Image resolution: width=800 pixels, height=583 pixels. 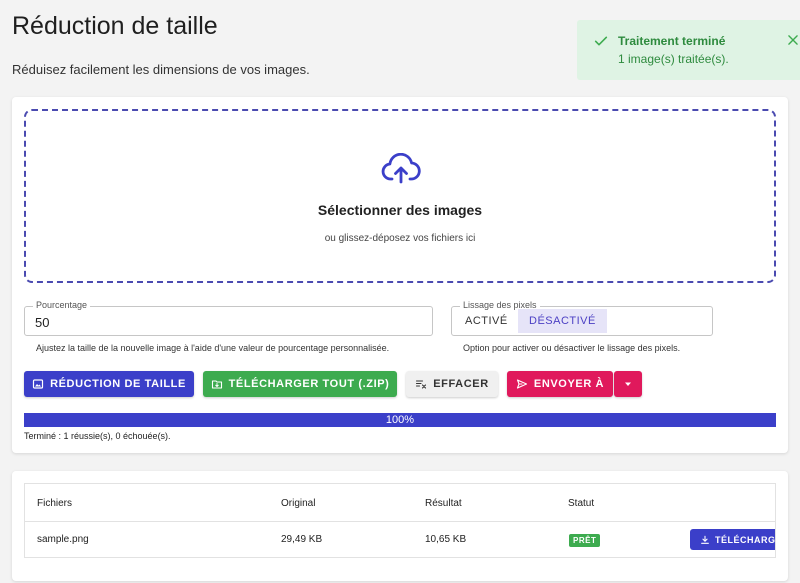 I want to click on send-to-button: ENVOYER À, so click(x=560, y=384).